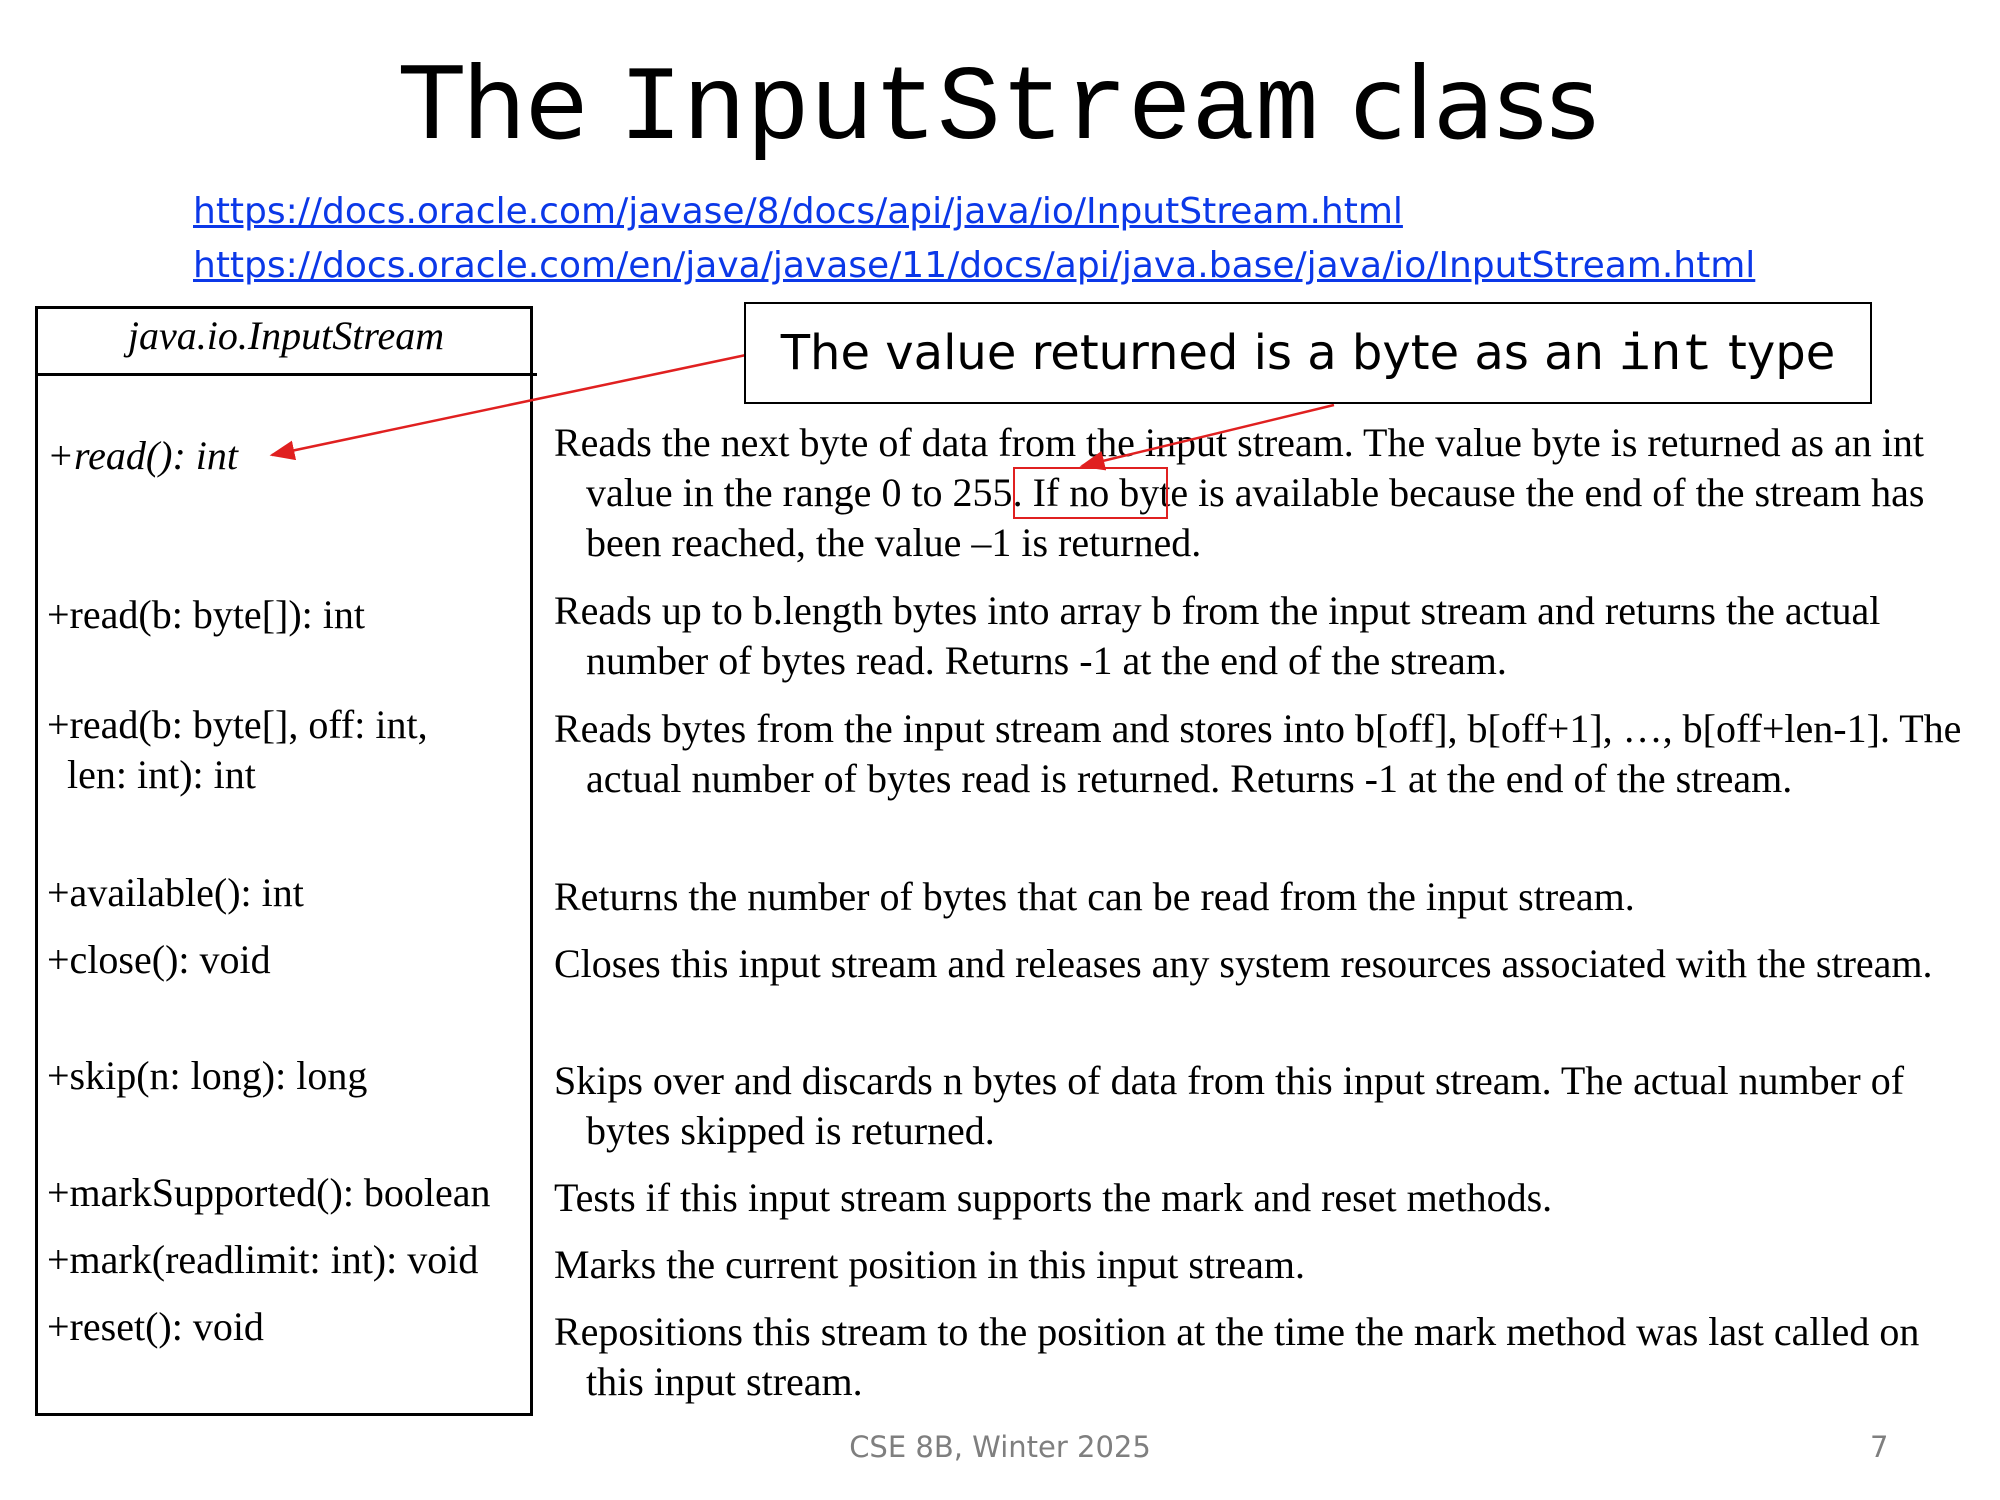  What do you see at coordinates (237, 724) in the screenshot?
I see `method-read-offset: +read(b: byte[], off: int,` at bounding box center [237, 724].